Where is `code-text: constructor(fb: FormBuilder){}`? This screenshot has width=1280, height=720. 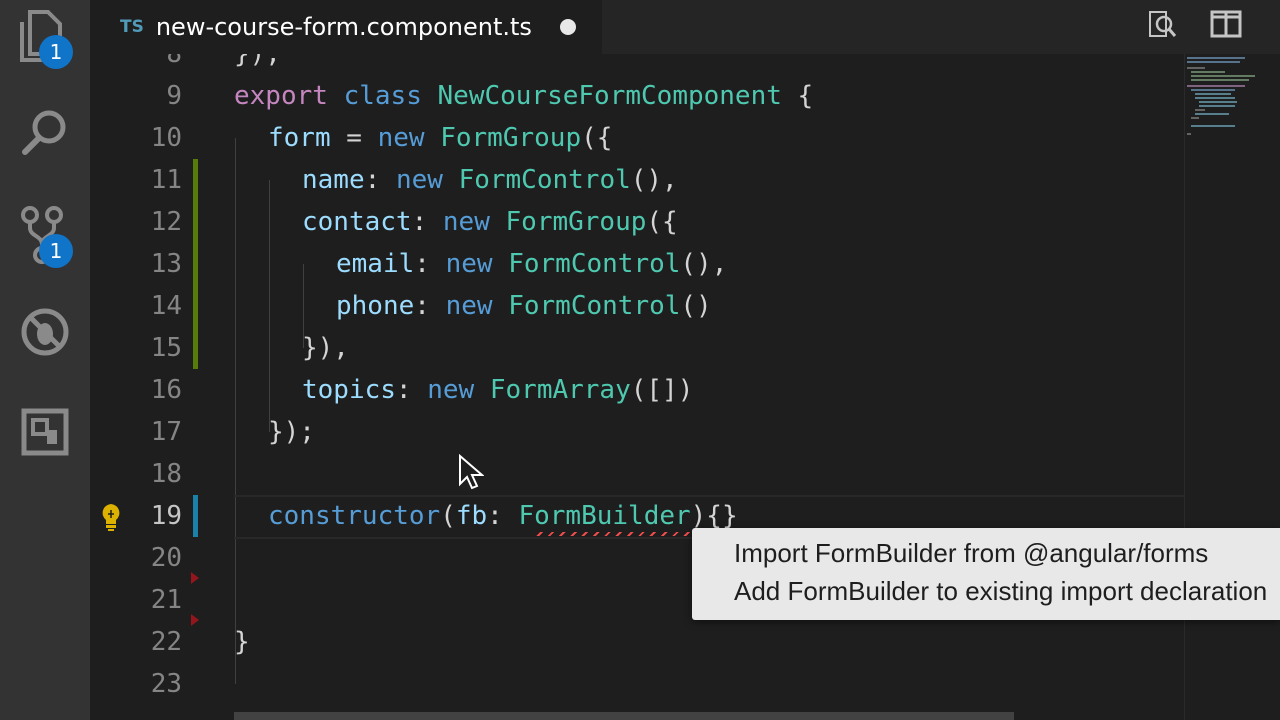 code-text: constructor(fb: FormBuilder){} is located at coordinates (503, 516).